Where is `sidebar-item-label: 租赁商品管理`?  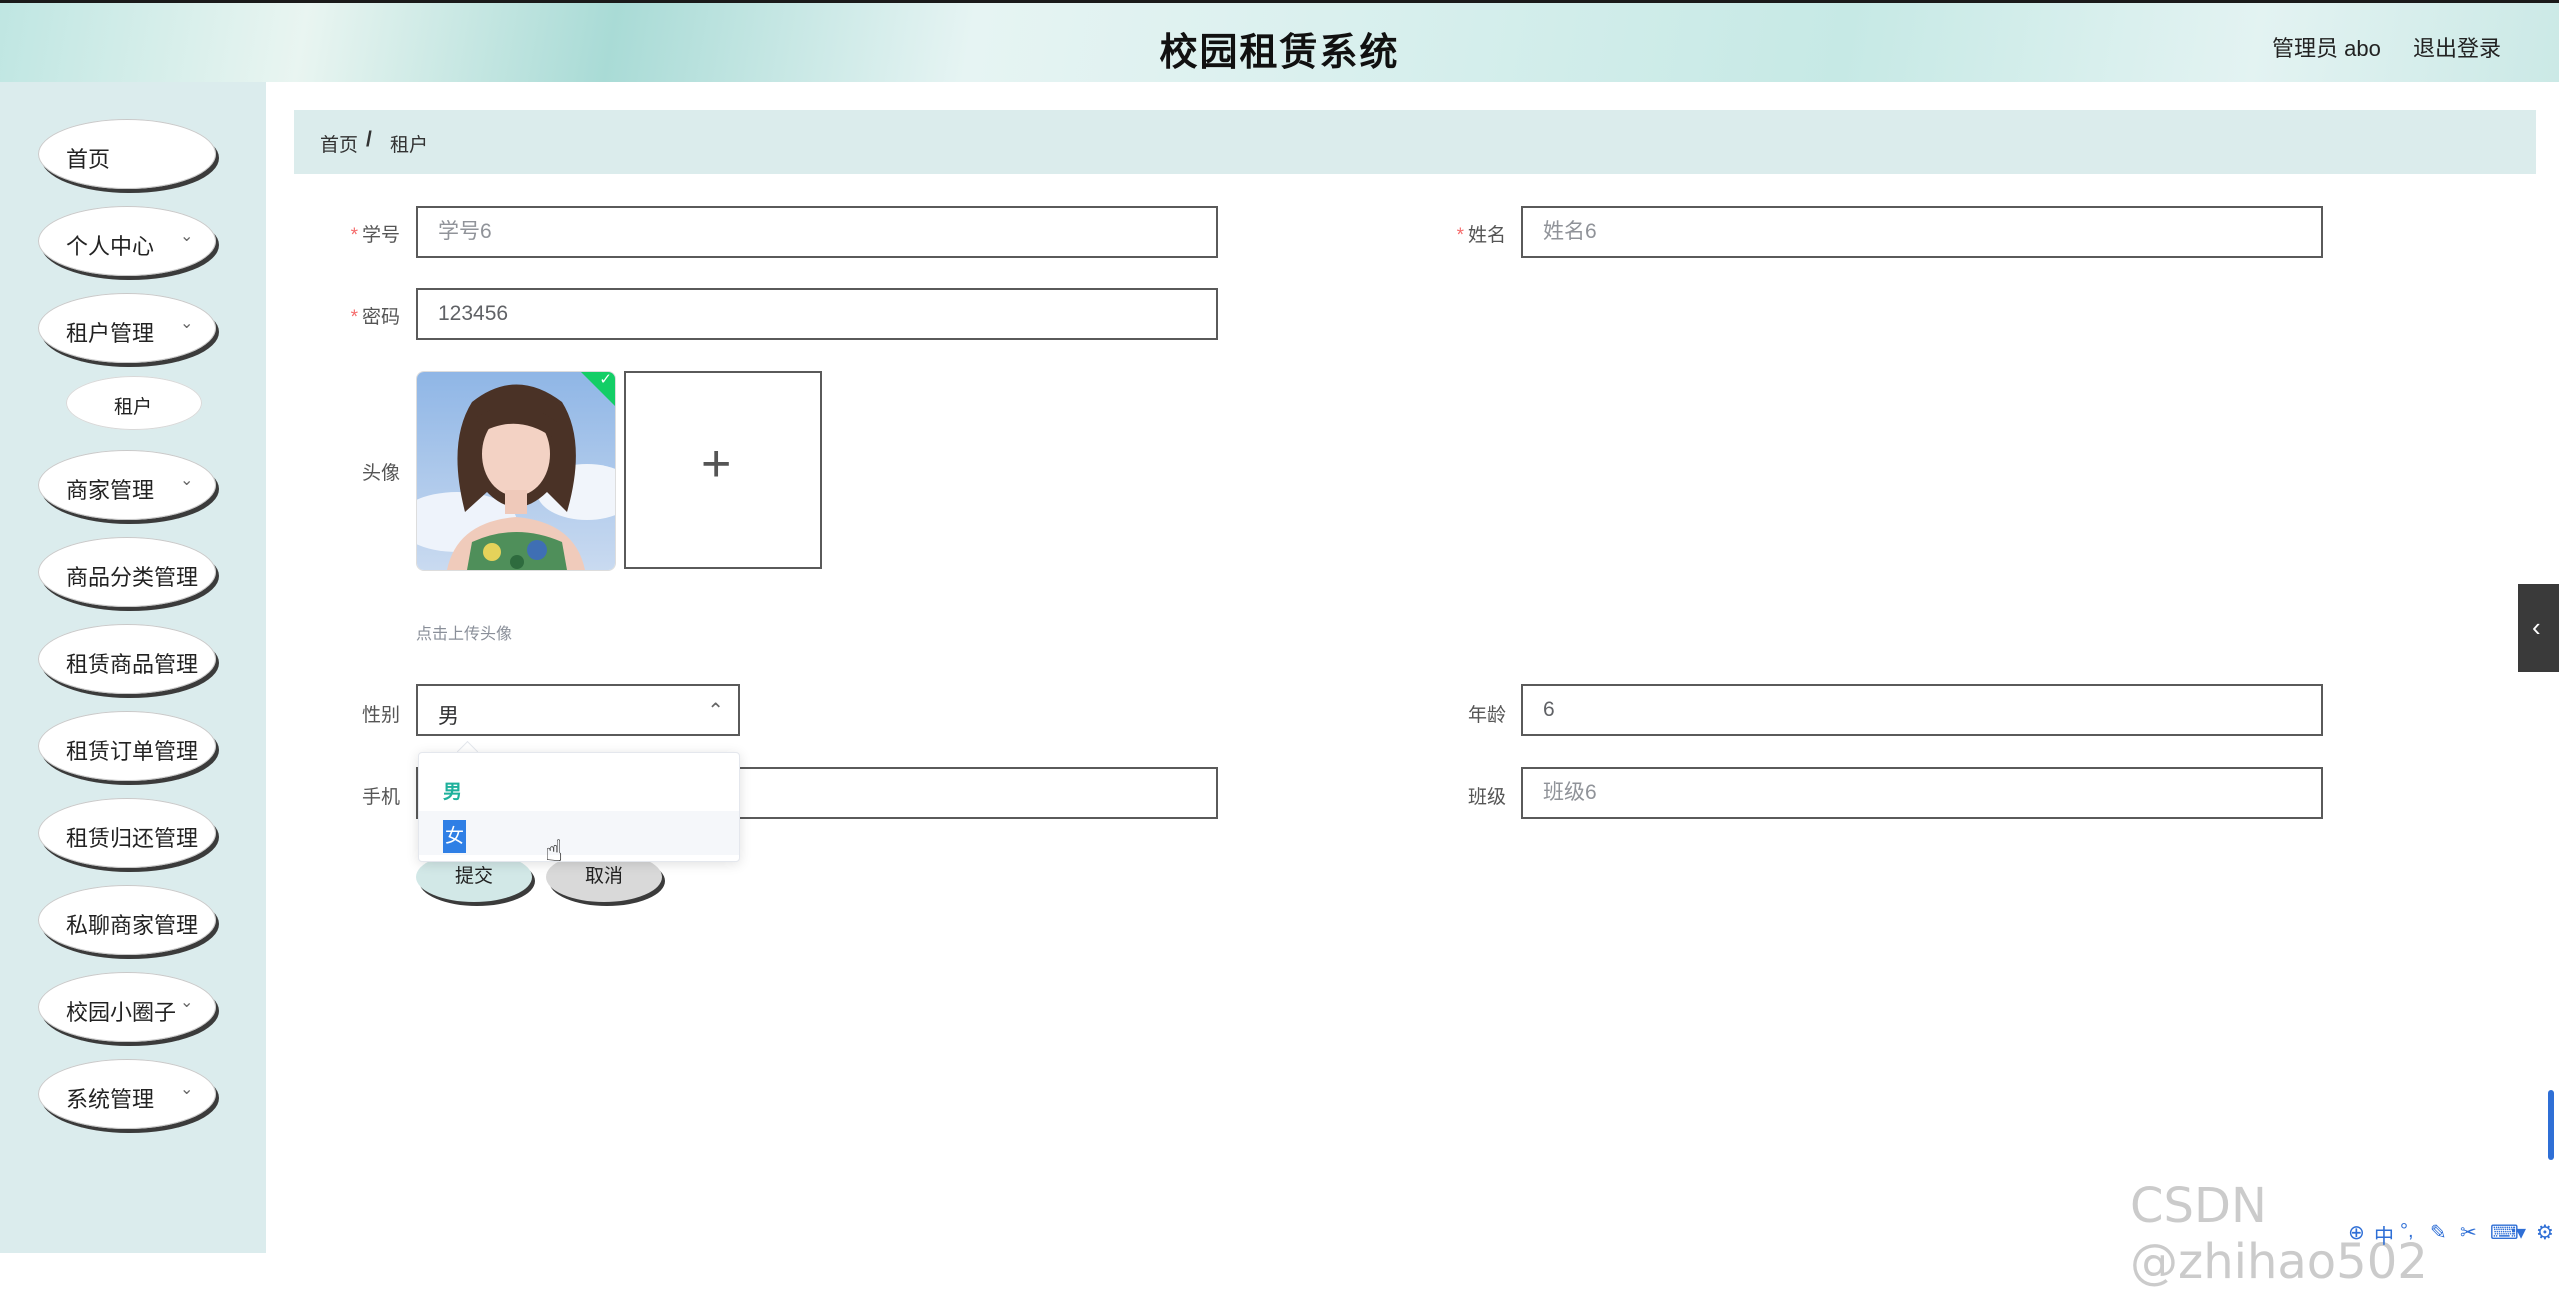
sidebar-item-label: 租赁商品管理 is located at coordinates (132, 664).